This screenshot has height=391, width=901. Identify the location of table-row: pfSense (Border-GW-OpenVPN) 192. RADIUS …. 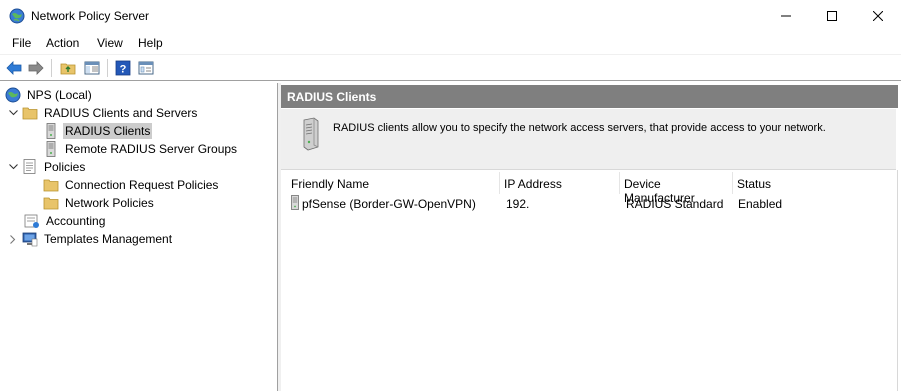
(591, 203).